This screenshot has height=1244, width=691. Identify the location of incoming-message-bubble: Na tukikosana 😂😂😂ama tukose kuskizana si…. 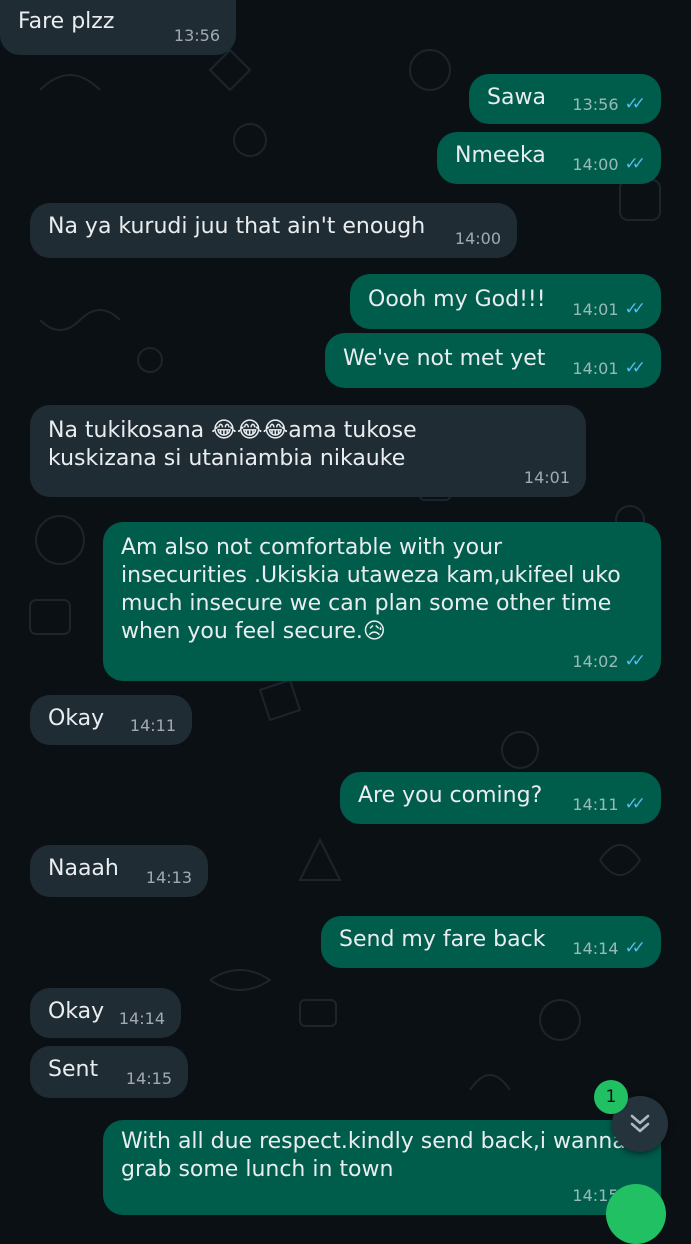
(308, 451).